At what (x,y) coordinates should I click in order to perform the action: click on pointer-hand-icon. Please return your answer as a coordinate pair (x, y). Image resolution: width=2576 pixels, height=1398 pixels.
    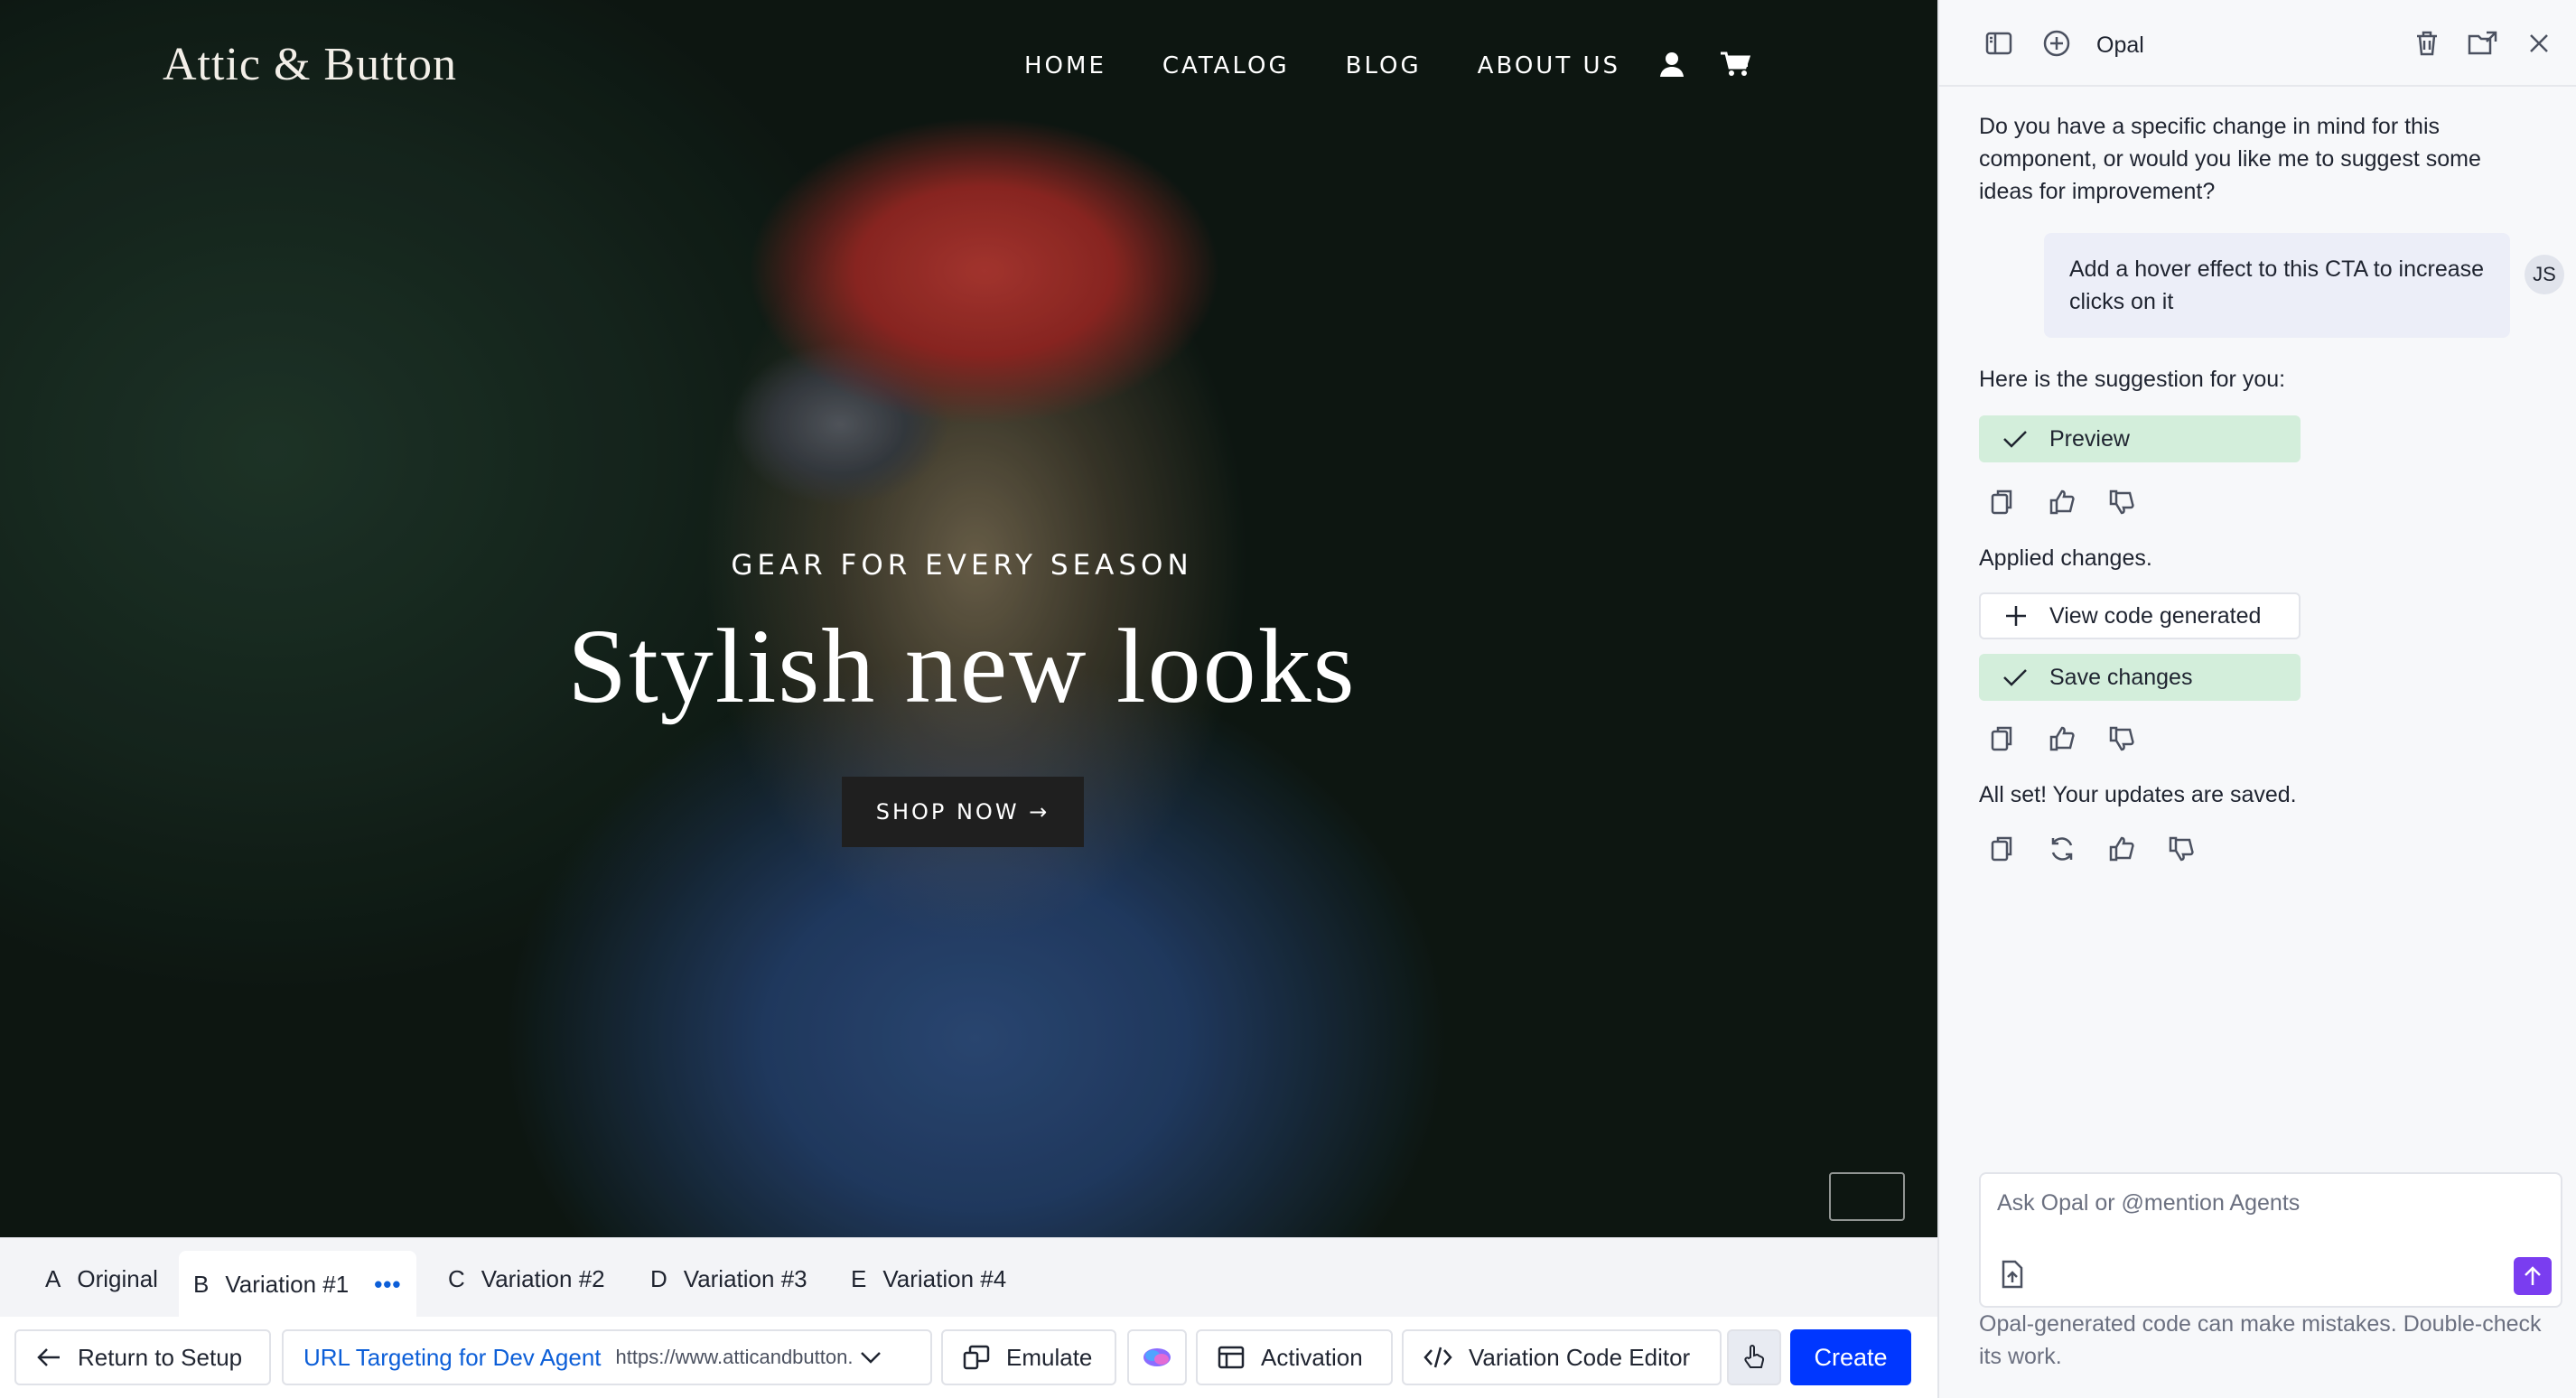
    Looking at the image, I should click on (1754, 1356).